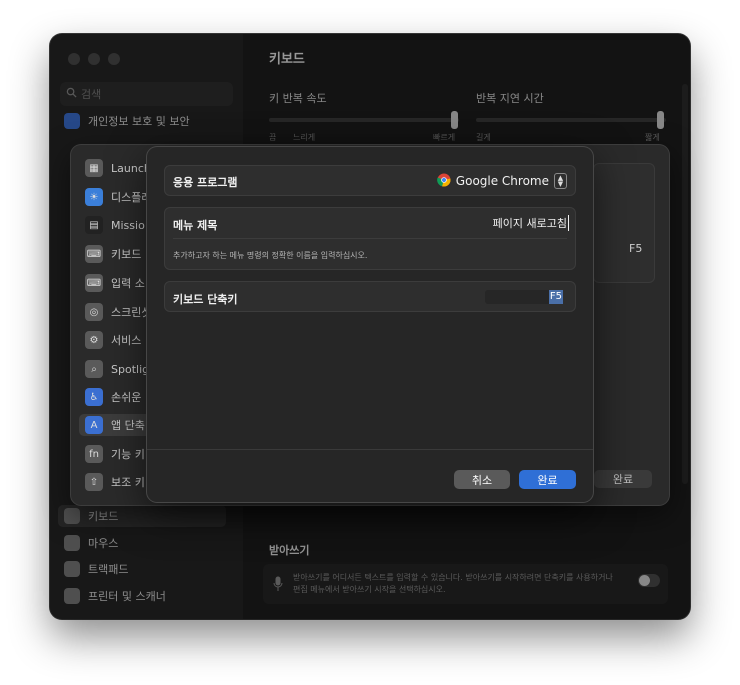 This screenshot has height=685, width=740. I want to click on shortcut-list-panel, so click(624, 223).